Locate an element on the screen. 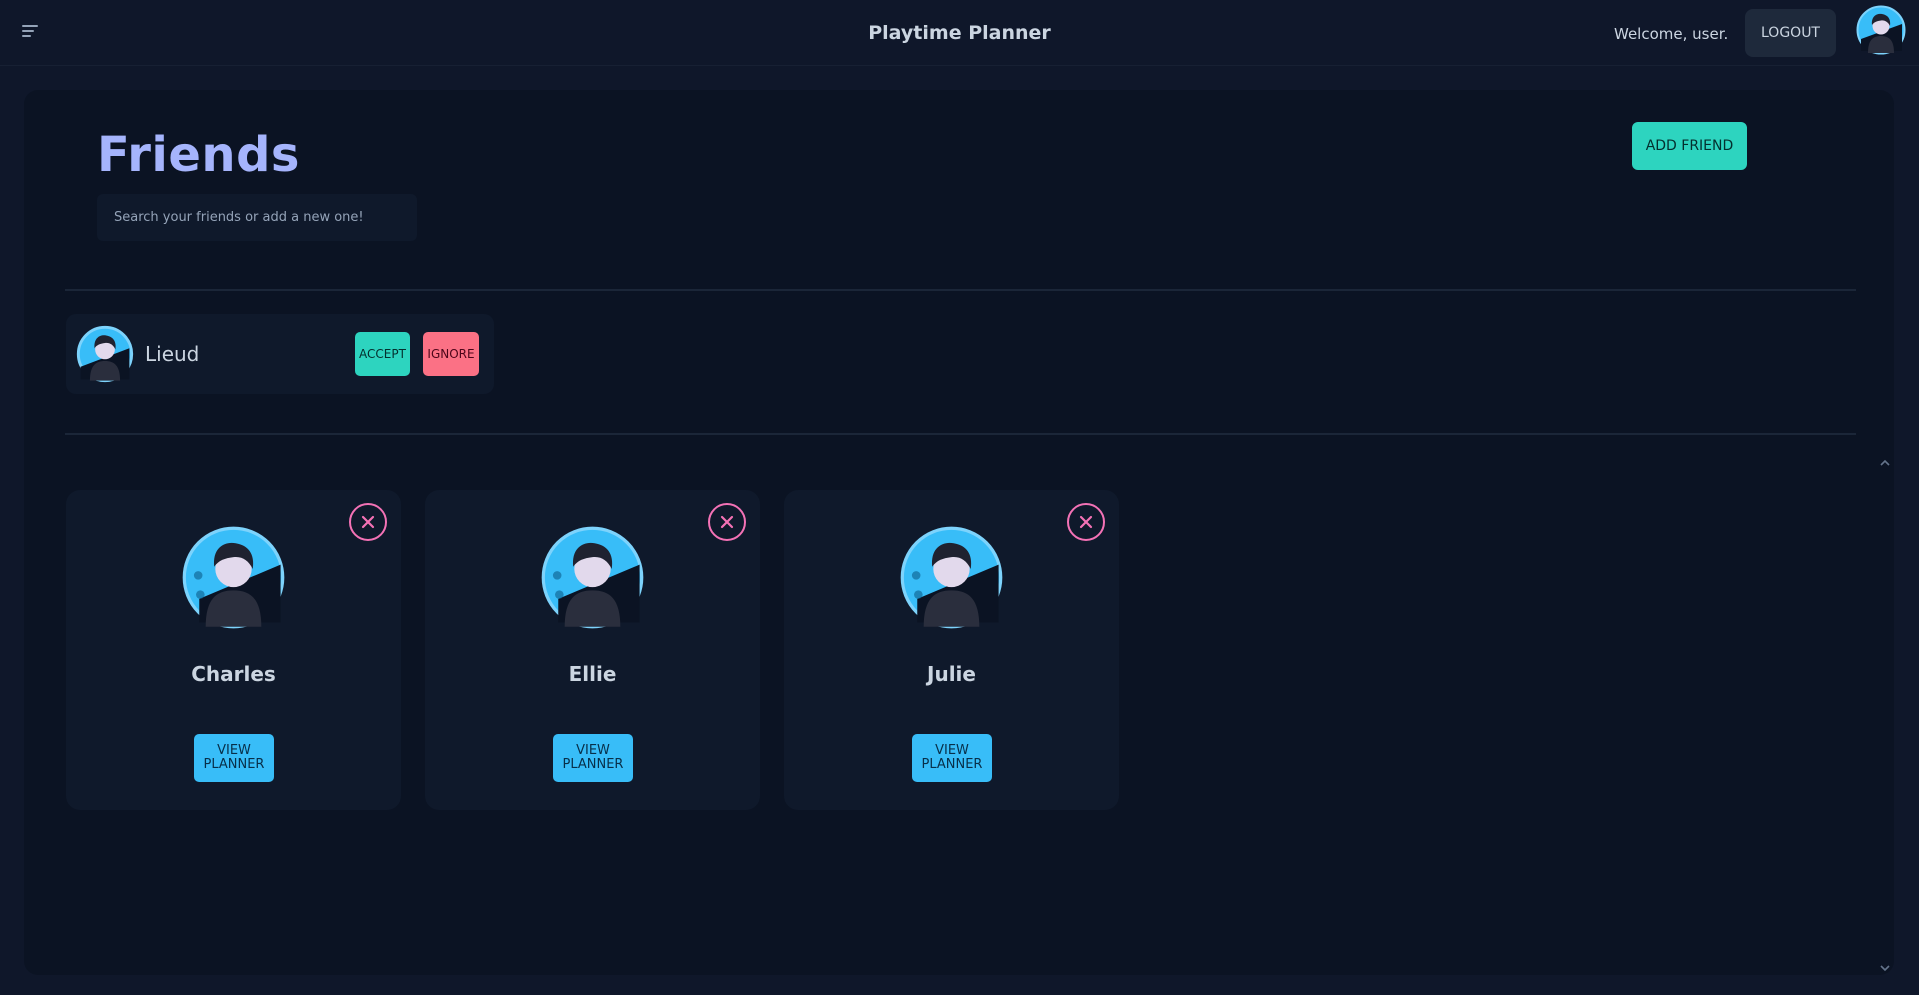 The width and height of the screenshot is (1919, 995). add-friend-button: ADD FRIEND is located at coordinates (1689, 146).